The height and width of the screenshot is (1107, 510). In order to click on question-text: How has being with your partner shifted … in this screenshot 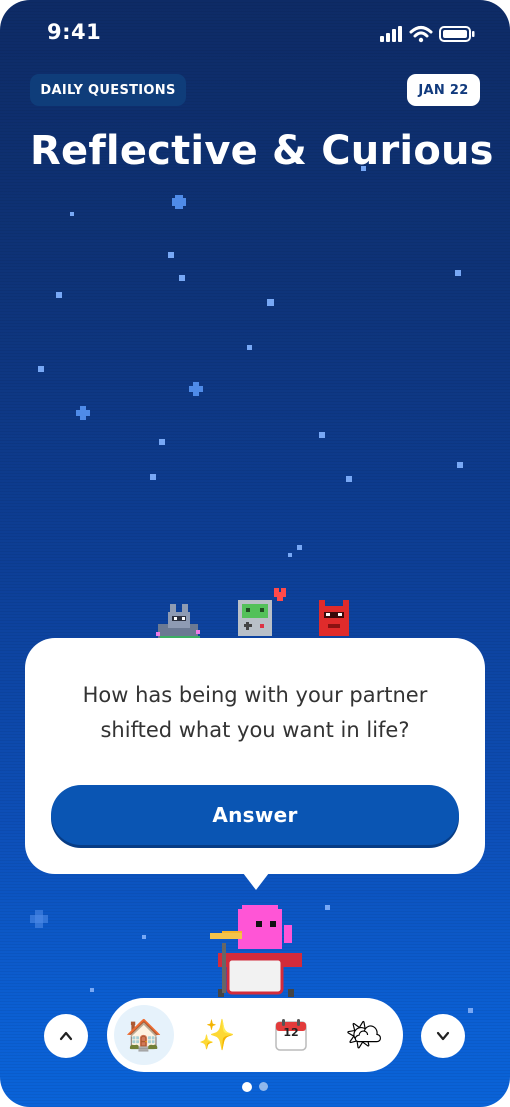, I will do `click(255, 712)`.